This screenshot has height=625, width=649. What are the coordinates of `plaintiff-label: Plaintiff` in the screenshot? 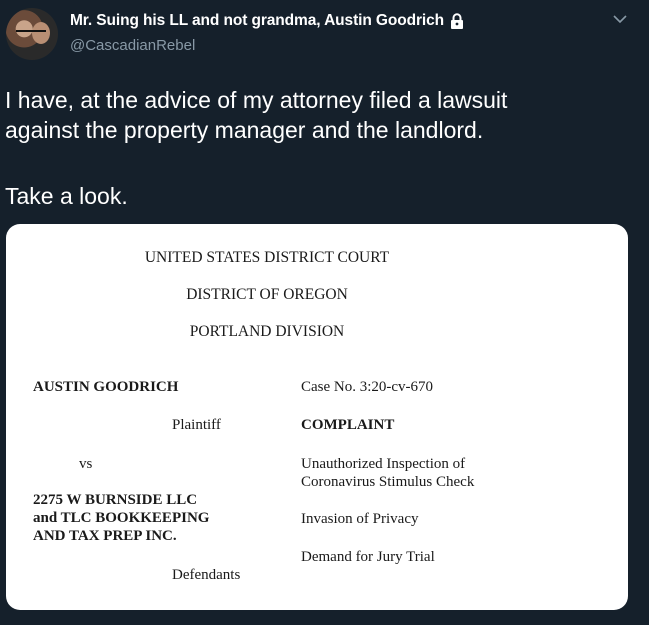 It's located at (196, 425).